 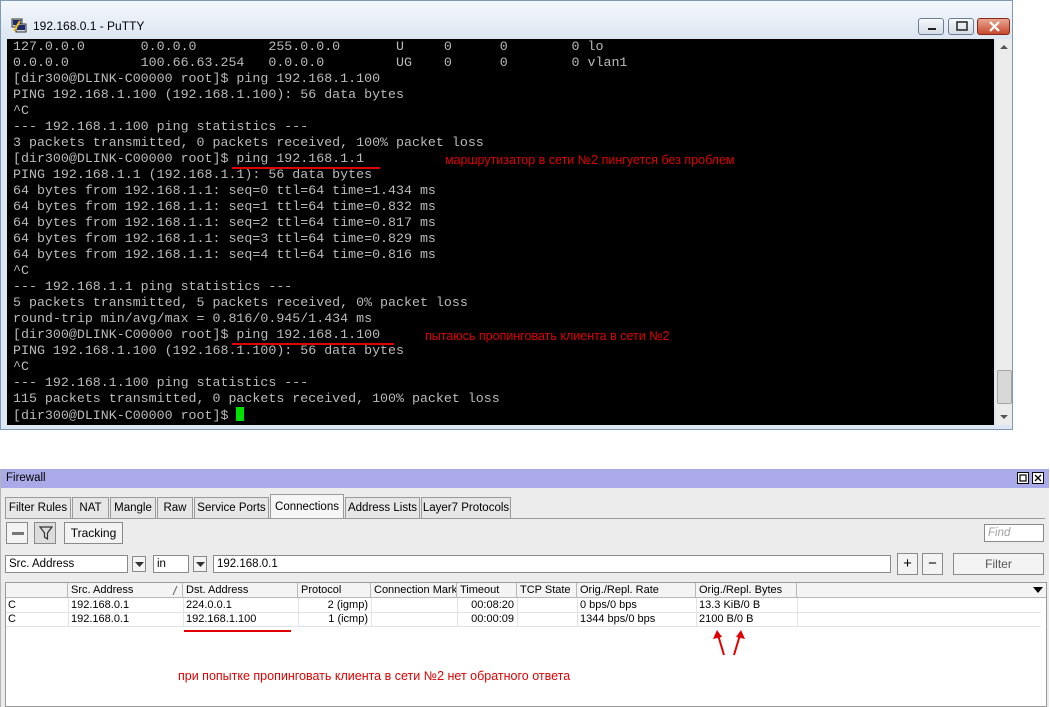 What do you see at coordinates (931, 26) in the screenshot?
I see `minimize-button` at bounding box center [931, 26].